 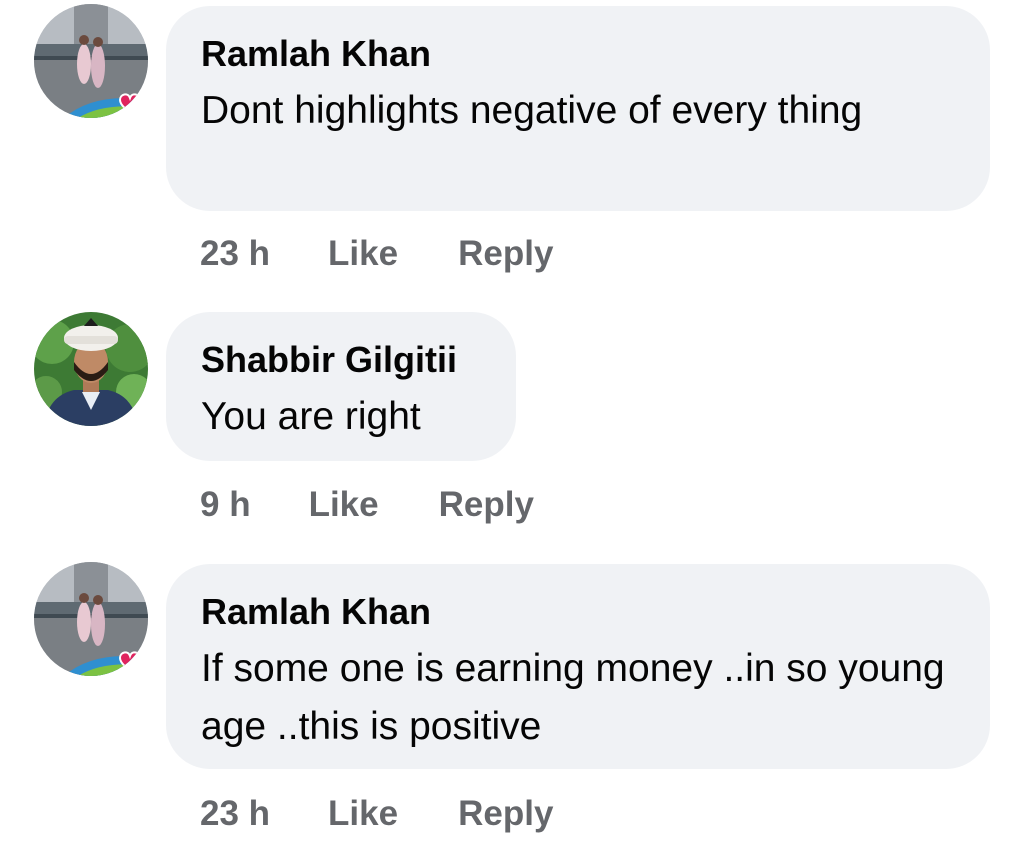 What do you see at coordinates (311, 416) in the screenshot?
I see `comment-text: You are right` at bounding box center [311, 416].